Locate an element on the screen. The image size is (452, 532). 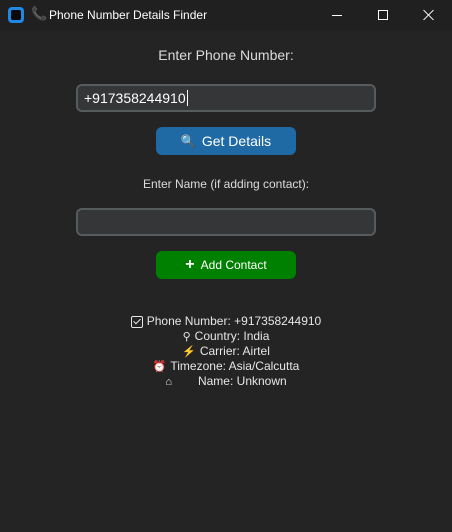
get-details-button: 🔍 Get Details is located at coordinates (226, 141).